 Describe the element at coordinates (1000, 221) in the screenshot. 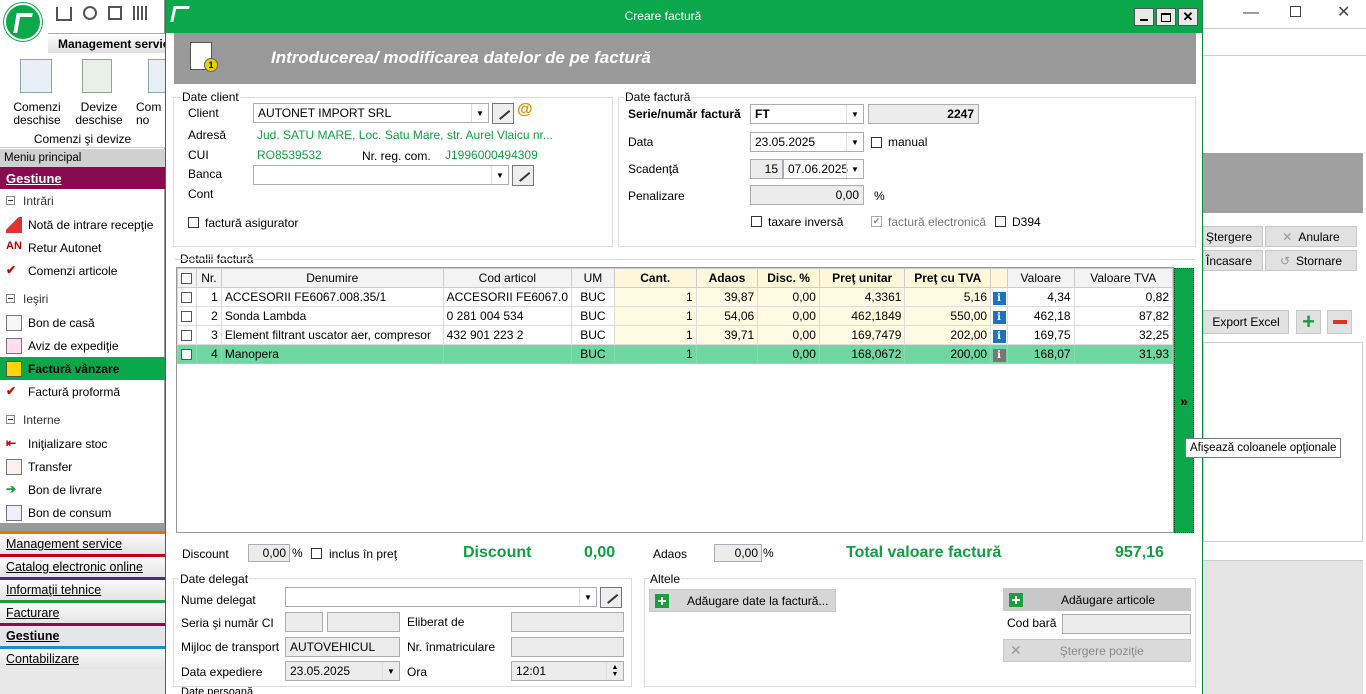

I see `d394-checkbox` at that location.